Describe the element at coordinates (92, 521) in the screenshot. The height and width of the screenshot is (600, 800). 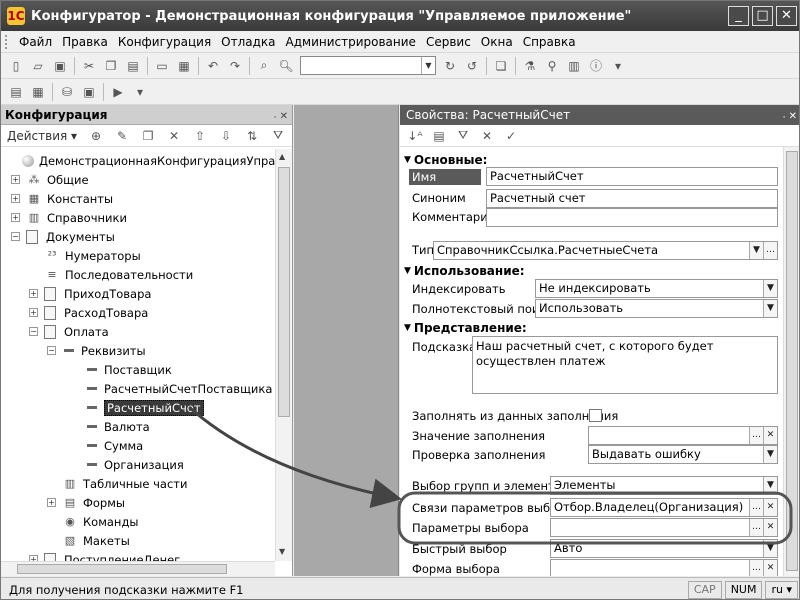
I see `tree-item: ◉ Команды` at that location.